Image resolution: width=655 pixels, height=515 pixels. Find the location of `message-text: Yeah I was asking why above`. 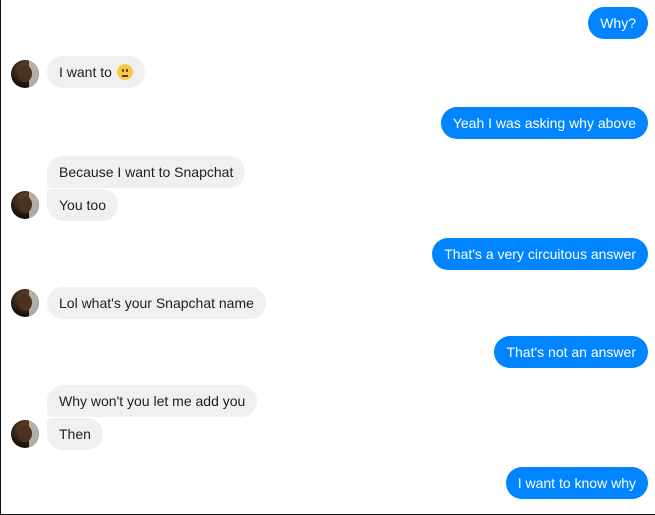

message-text: Yeah I was asking why above is located at coordinates (544, 123).